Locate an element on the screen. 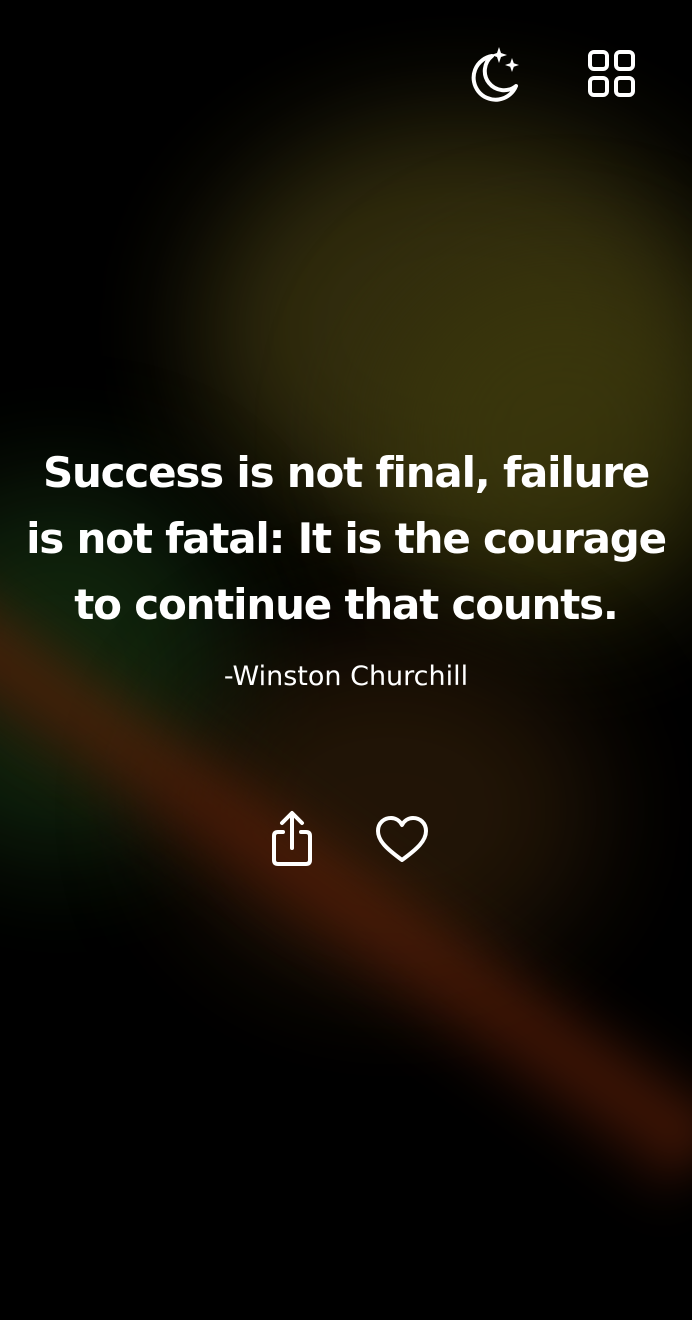 This screenshot has width=692, height=1320. moon-stars-icon is located at coordinates (495, 74).